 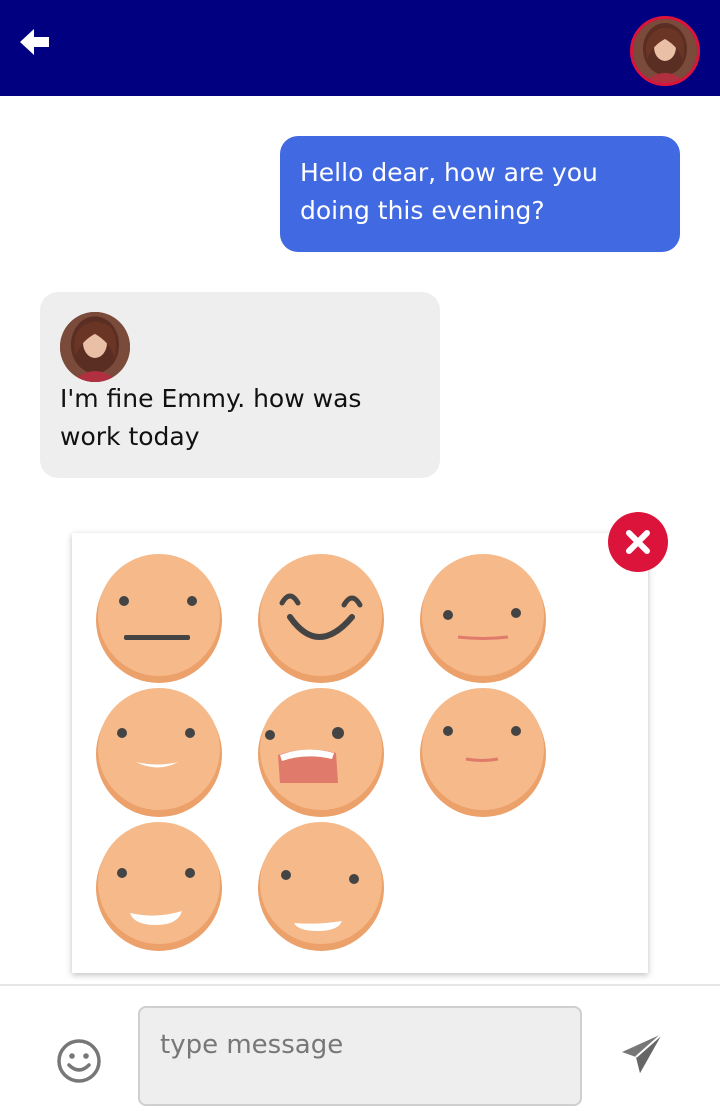 What do you see at coordinates (360, 1056) in the screenshot?
I see `message-input` at bounding box center [360, 1056].